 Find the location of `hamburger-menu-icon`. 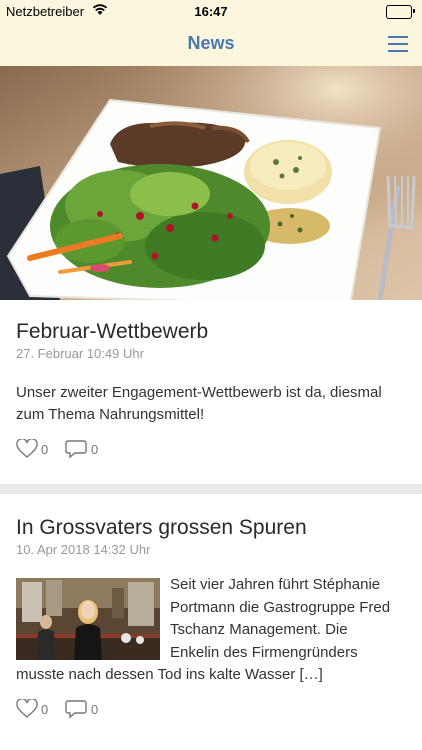

hamburger-menu-icon is located at coordinates (399, 43).